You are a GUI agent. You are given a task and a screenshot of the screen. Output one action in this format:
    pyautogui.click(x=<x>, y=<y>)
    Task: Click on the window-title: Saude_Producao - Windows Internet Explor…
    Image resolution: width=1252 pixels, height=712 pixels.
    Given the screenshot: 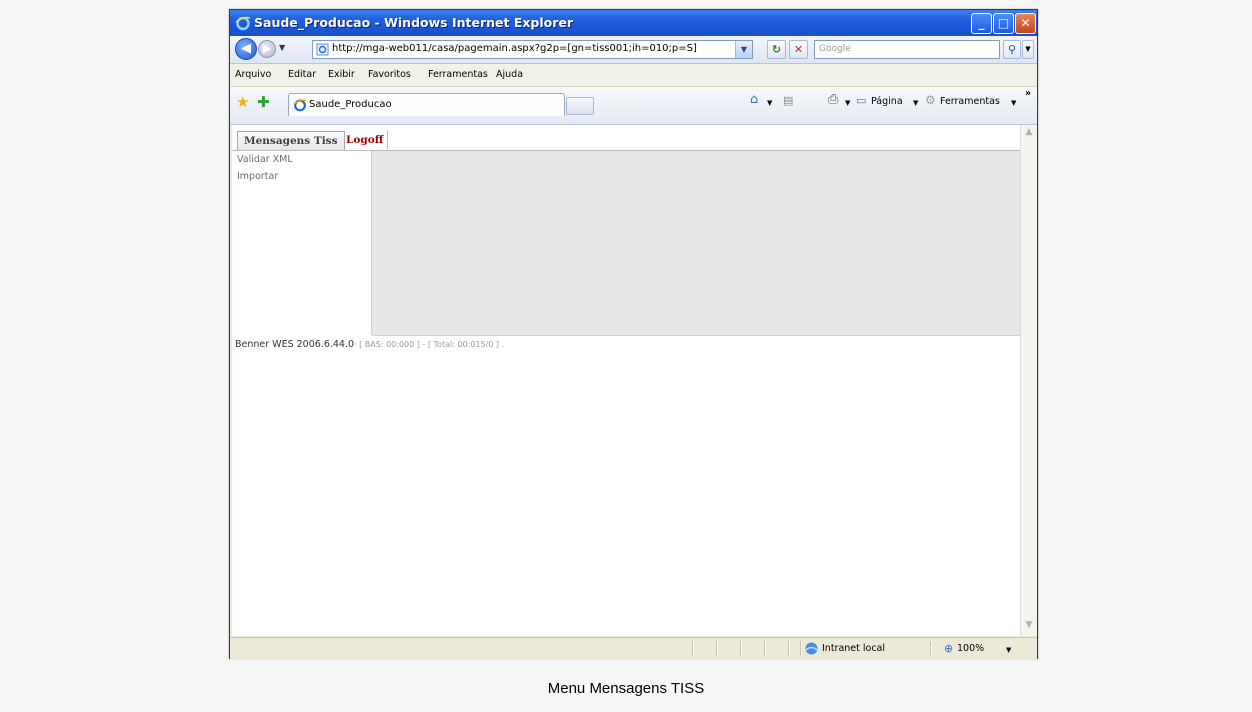 What is the action you would take?
    pyautogui.click(x=414, y=22)
    